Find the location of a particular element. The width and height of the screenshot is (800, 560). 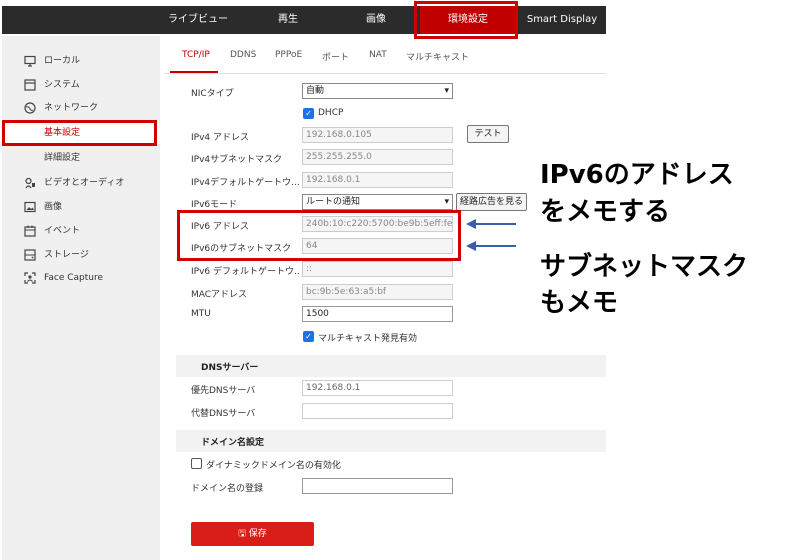

nic-type-value: 自動 is located at coordinates (315, 91).